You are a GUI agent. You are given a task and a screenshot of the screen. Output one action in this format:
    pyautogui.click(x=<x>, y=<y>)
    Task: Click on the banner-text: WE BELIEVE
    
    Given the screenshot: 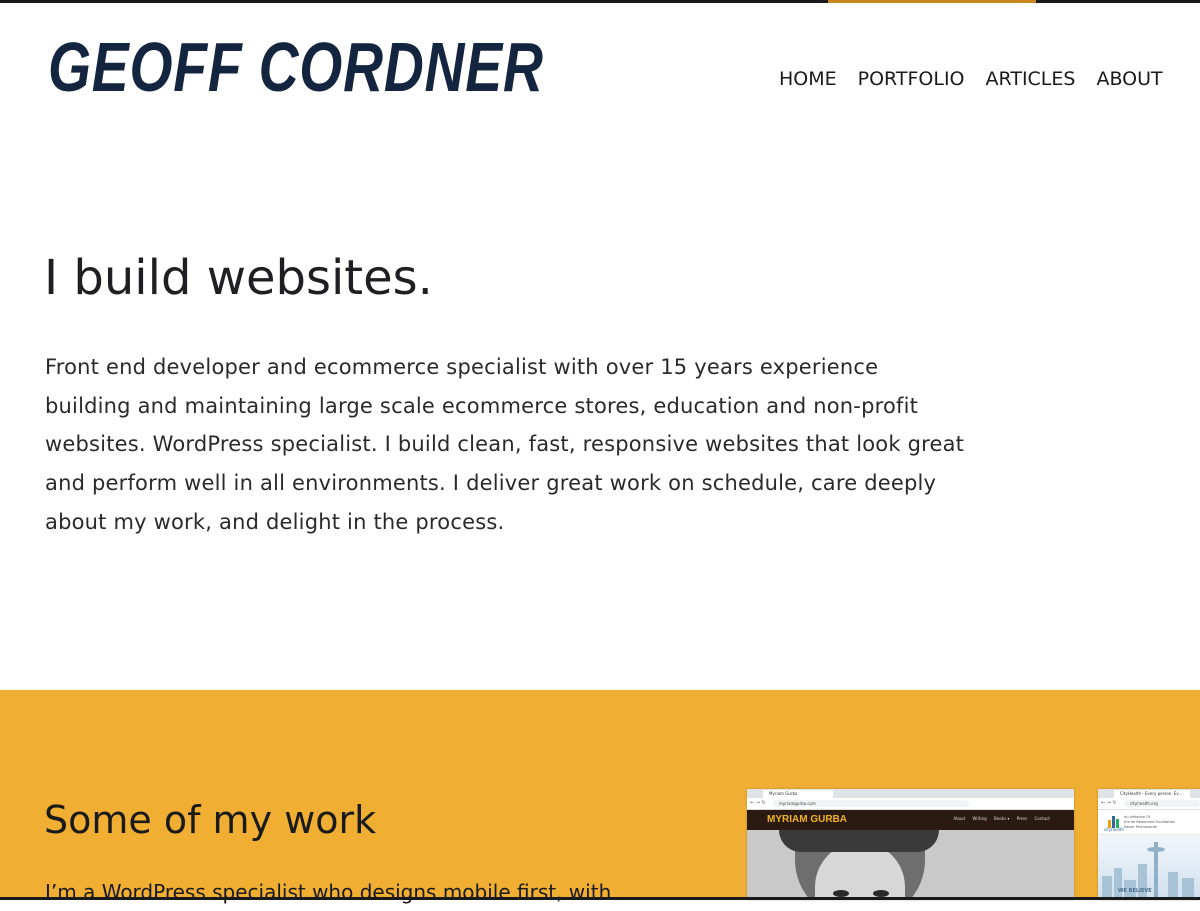 What is the action you would take?
    pyautogui.click(x=1135, y=891)
    